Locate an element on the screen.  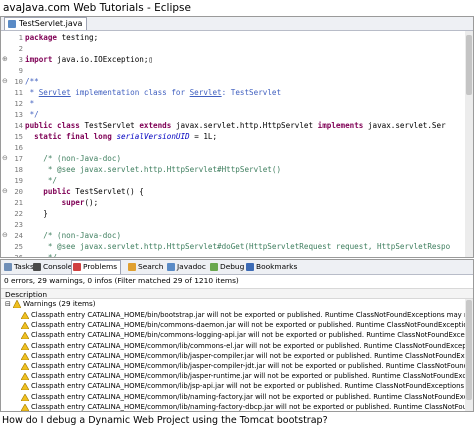
tab-label: Problems is located at coordinates (100, 266).